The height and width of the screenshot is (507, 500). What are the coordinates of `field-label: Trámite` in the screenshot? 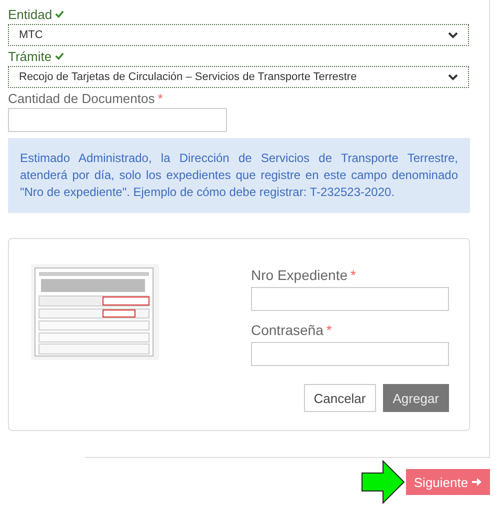 It's located at (30, 56).